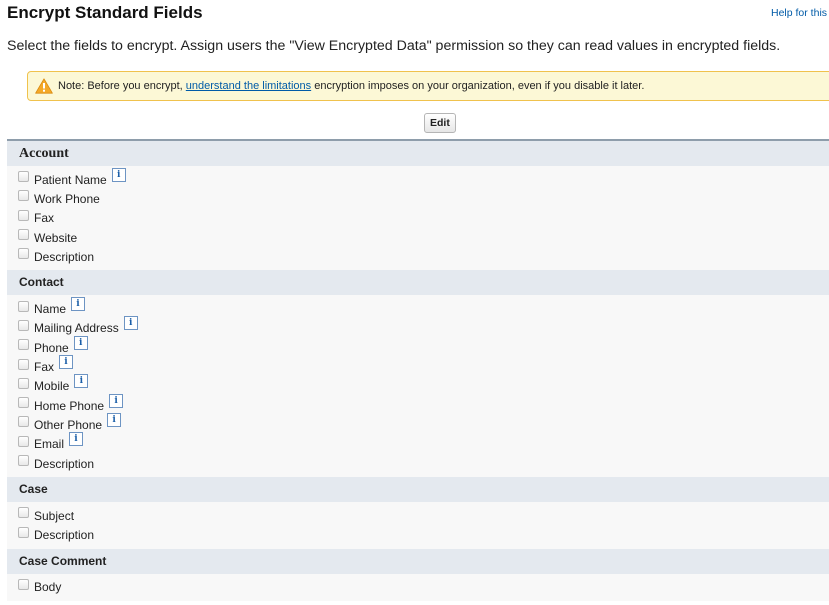 The height and width of the screenshot is (605, 829). Describe the element at coordinates (418, 423) in the screenshot. I see `field-row: Other Phone i` at that location.